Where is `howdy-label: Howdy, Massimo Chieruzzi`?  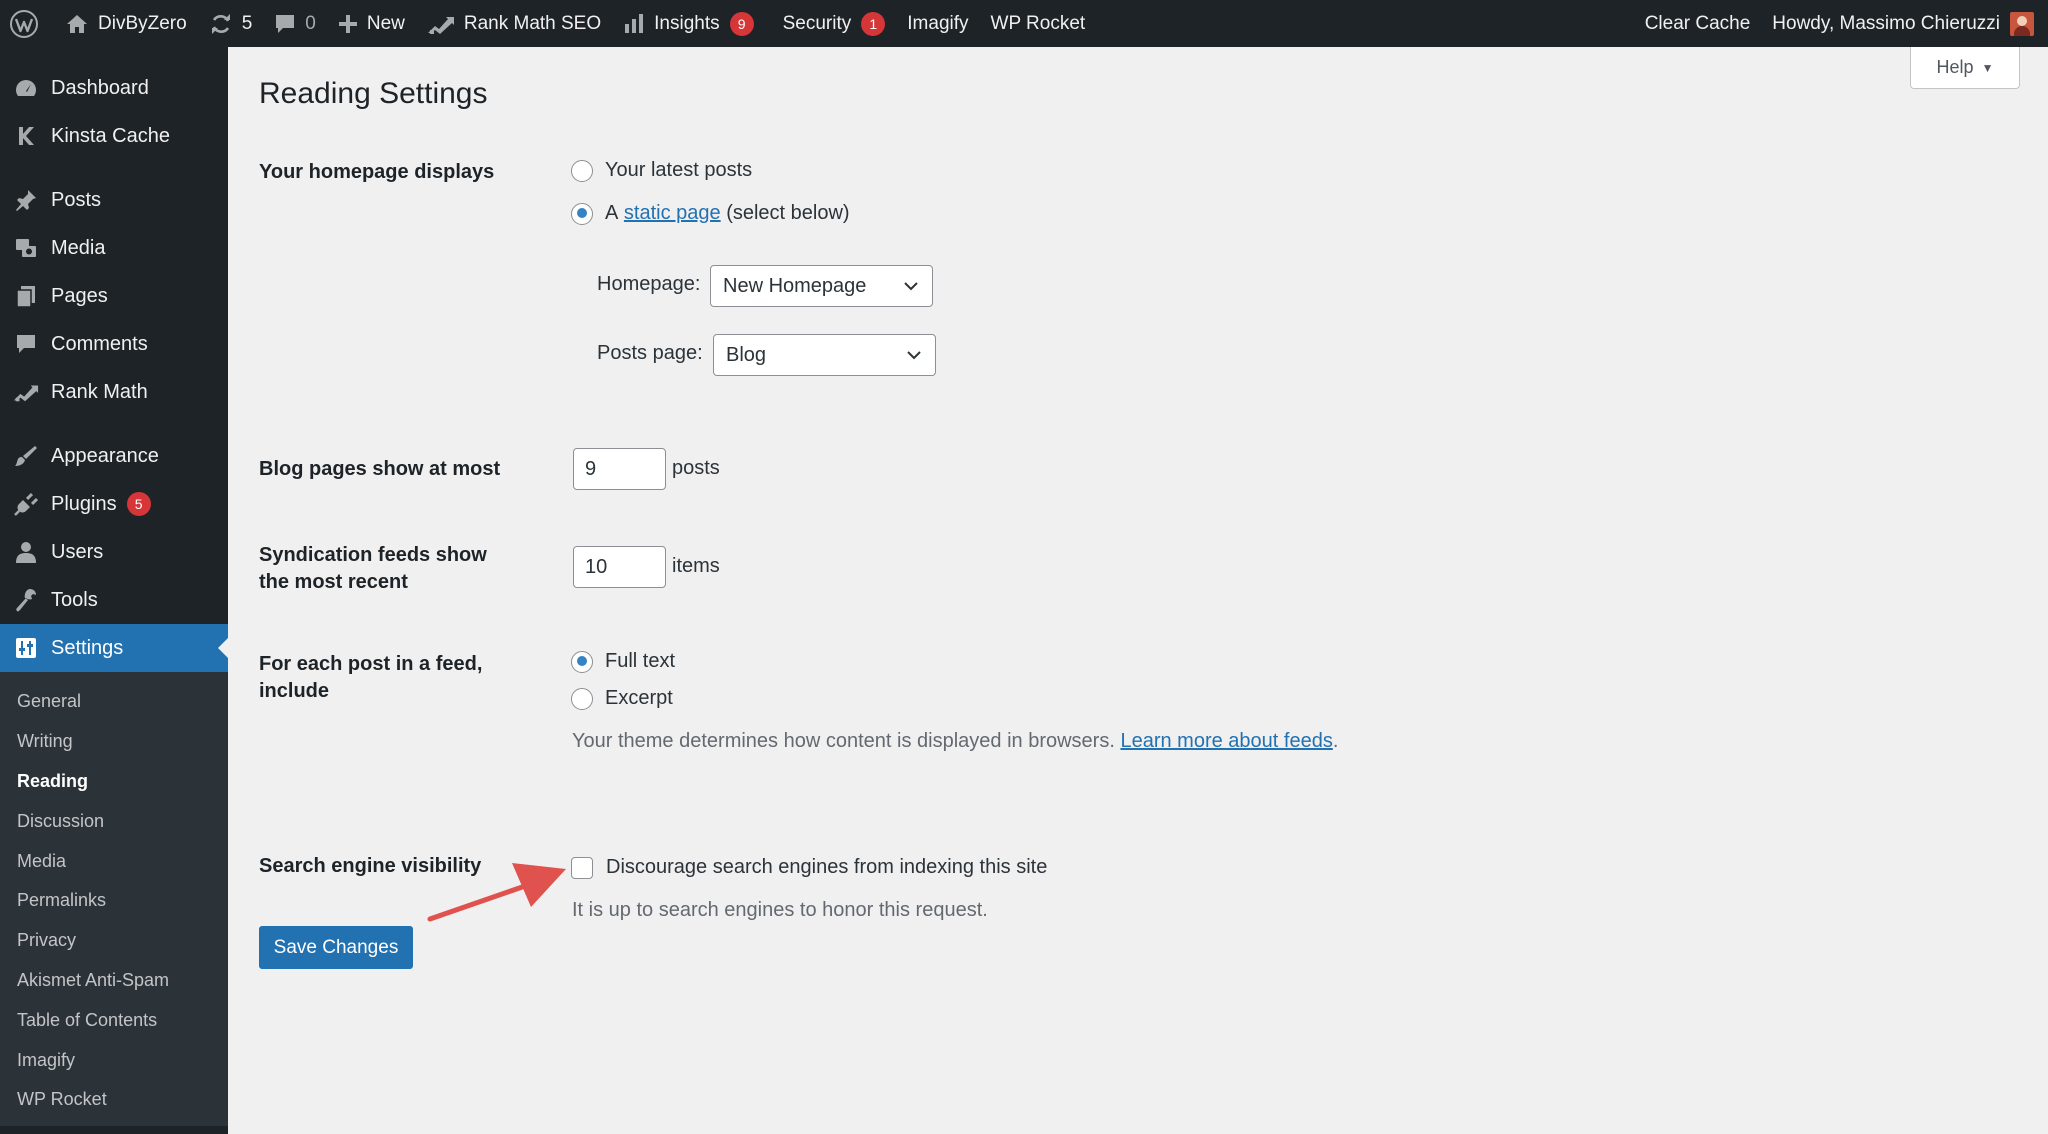
howdy-label: Howdy, Massimo Chieruzzi is located at coordinates (1886, 23).